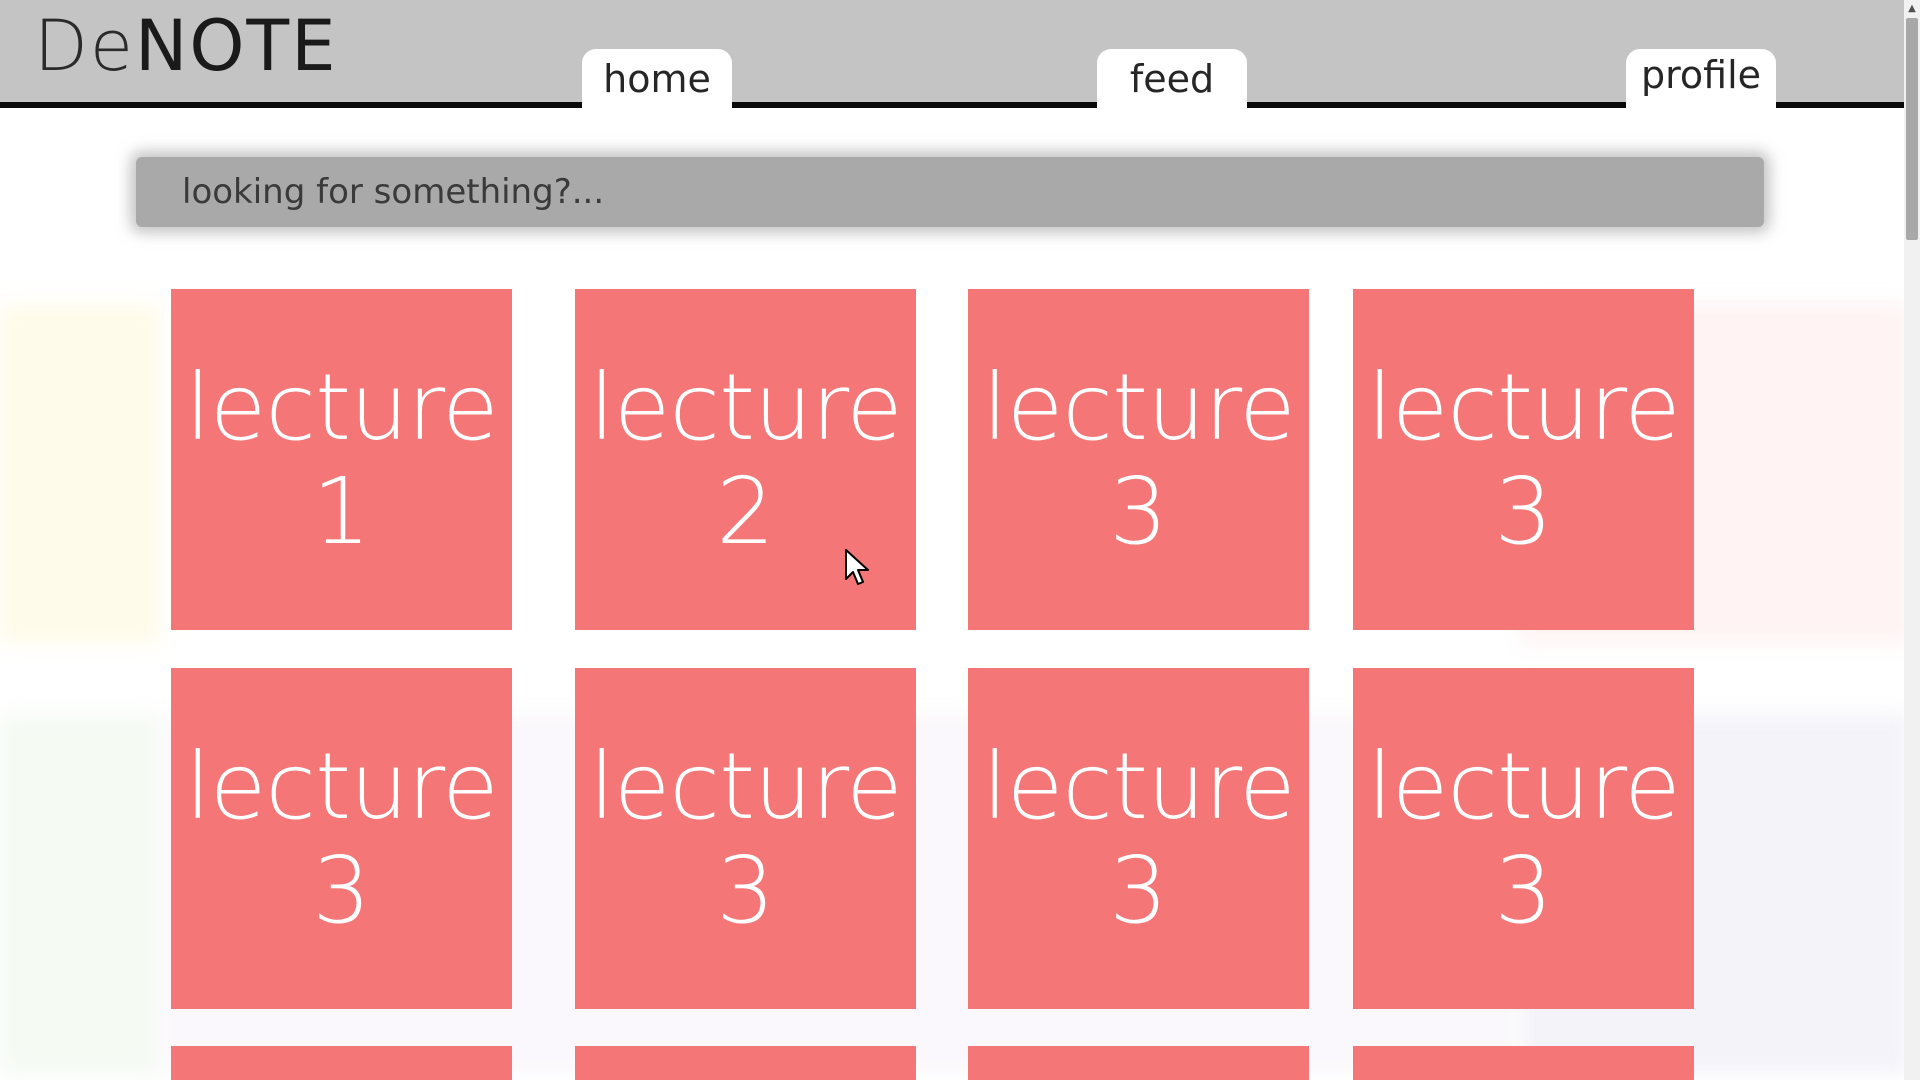 The image size is (1920, 1080). What do you see at coordinates (1912, 129) in the screenshot?
I see `scrollbar-thumb` at bounding box center [1912, 129].